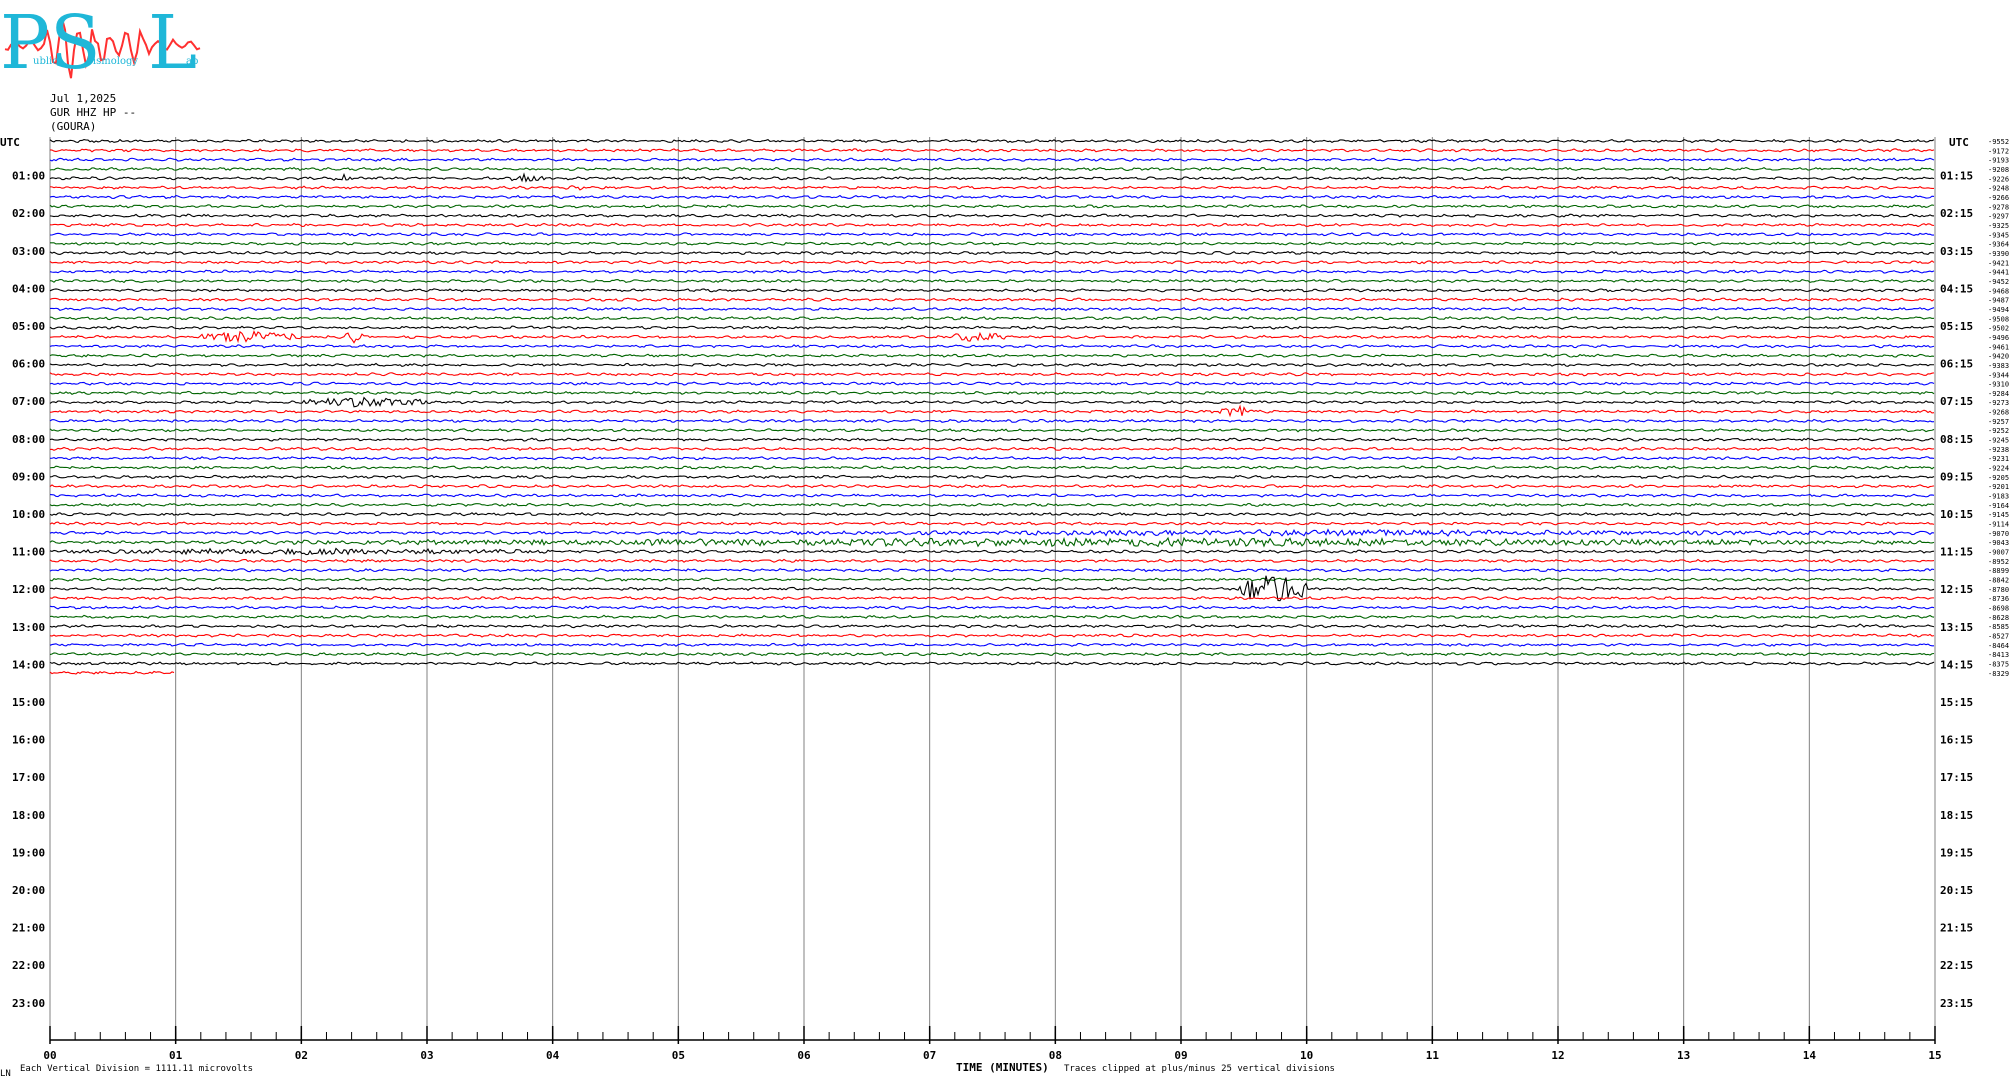 The height and width of the screenshot is (1080, 2010). What do you see at coordinates (1998, 189) in the screenshot?
I see `trace-offset-label: -9248` at bounding box center [1998, 189].